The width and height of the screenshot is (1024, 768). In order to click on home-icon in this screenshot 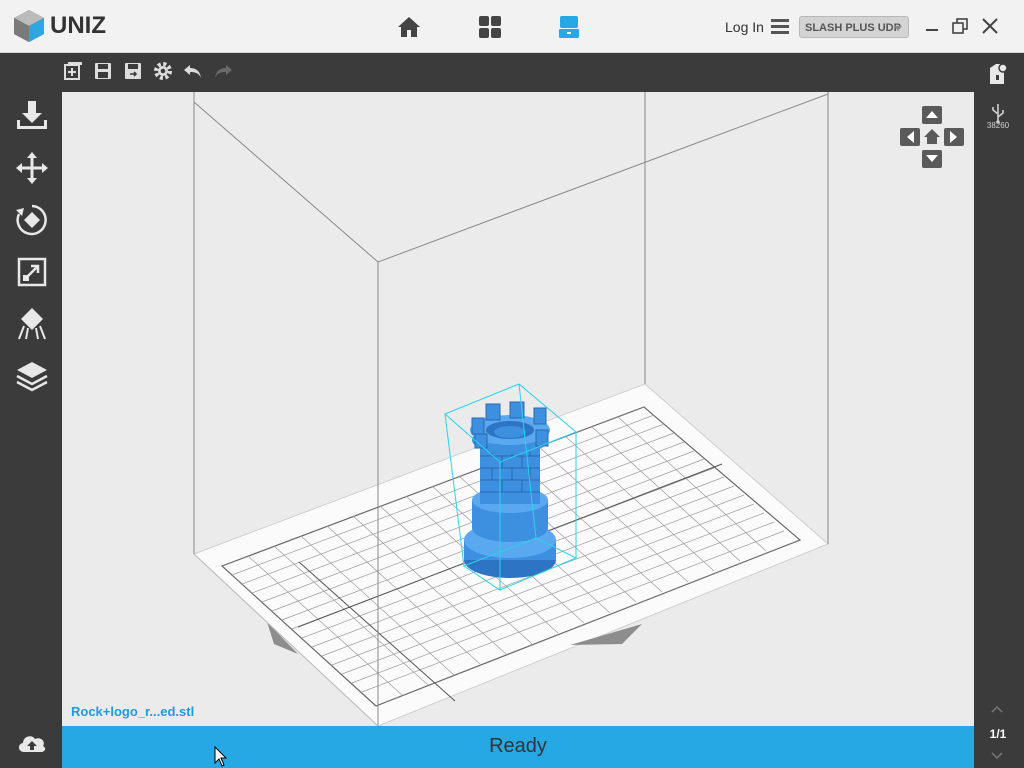, I will do `click(409, 27)`.